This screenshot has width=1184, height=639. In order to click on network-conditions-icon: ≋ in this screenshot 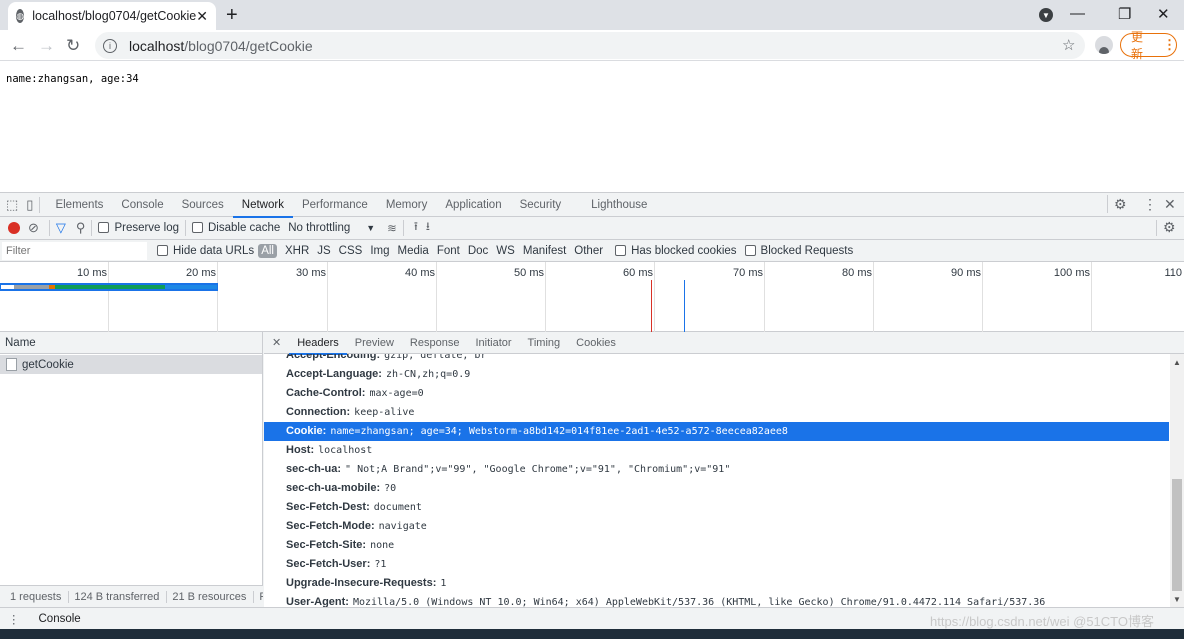, I will do `click(392, 228)`.